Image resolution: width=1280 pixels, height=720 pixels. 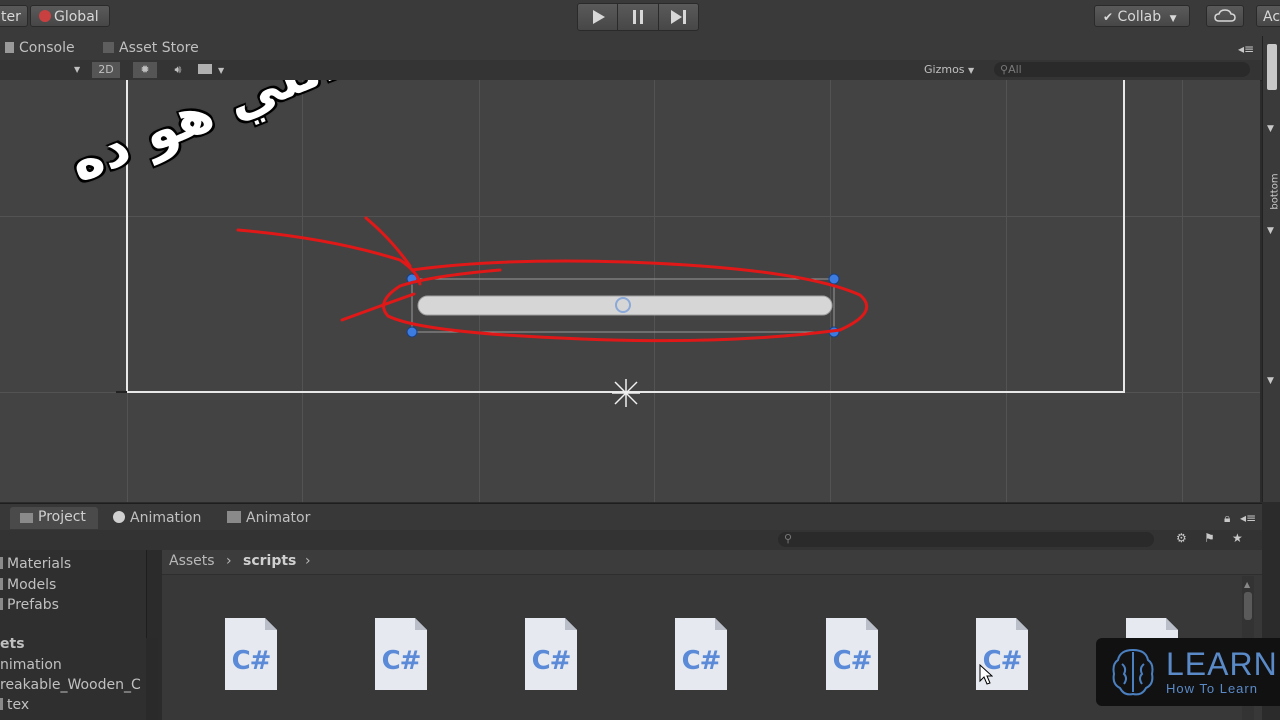 What do you see at coordinates (18, 705) in the screenshot?
I see `tree-label: tex` at bounding box center [18, 705].